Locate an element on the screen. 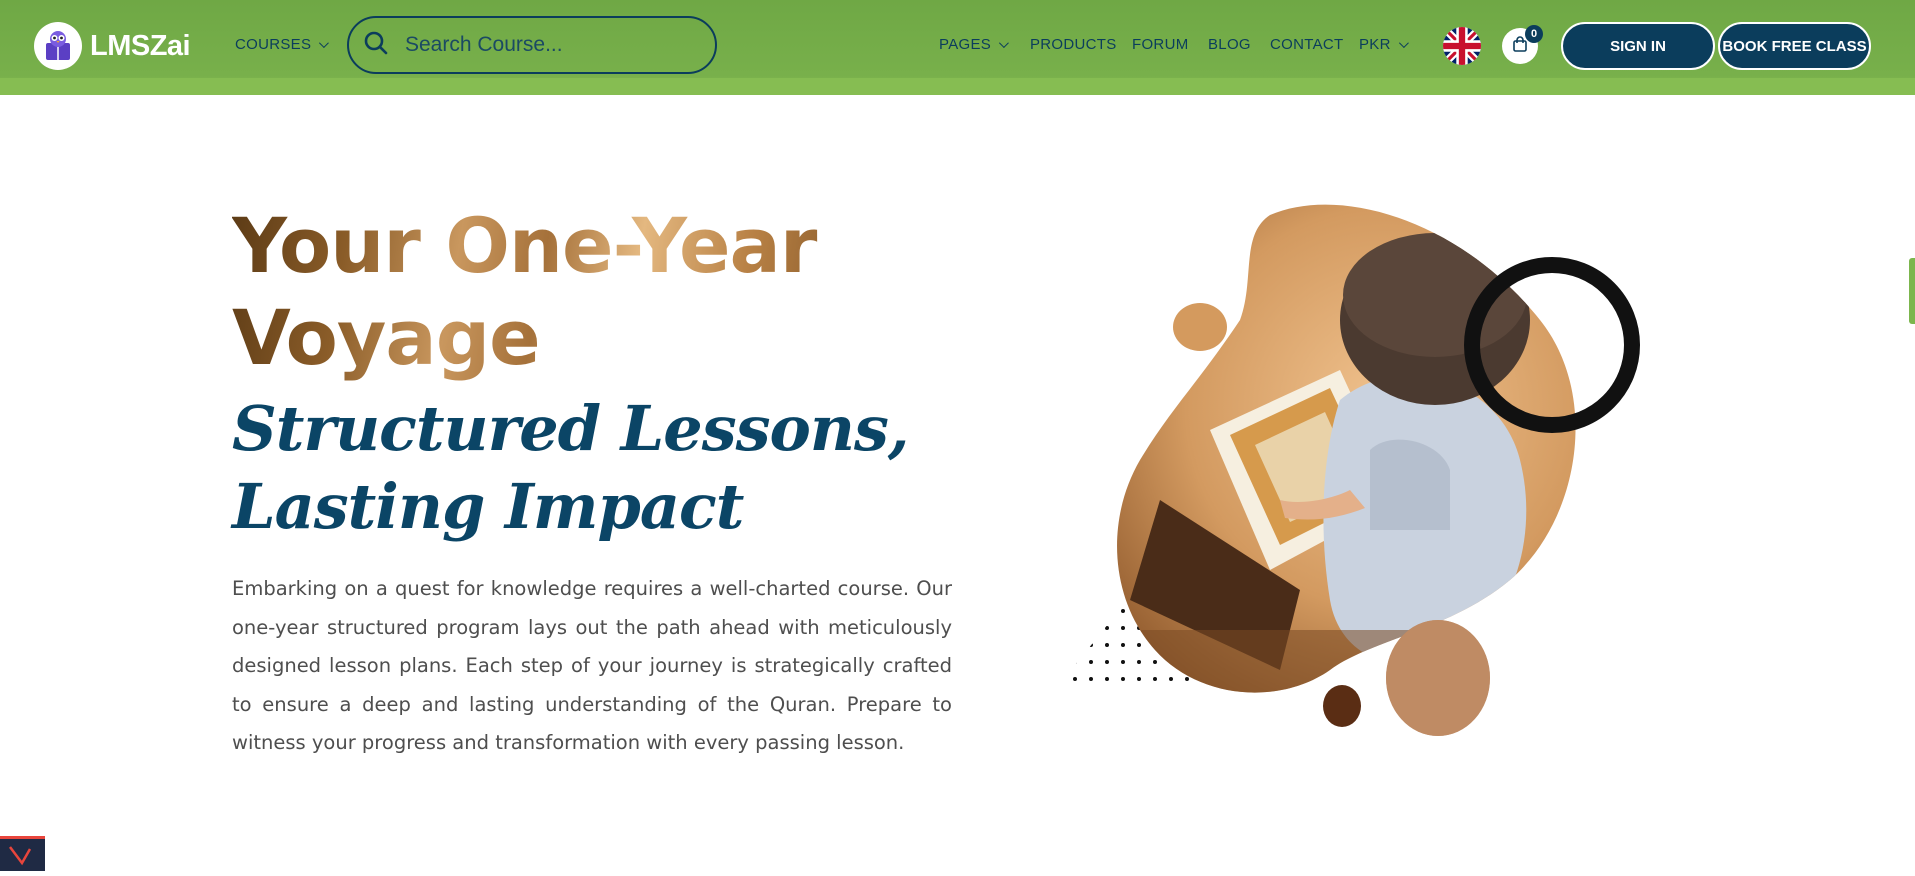 This screenshot has width=1915, height=876. scroll-indicator is located at coordinates (1912, 291).